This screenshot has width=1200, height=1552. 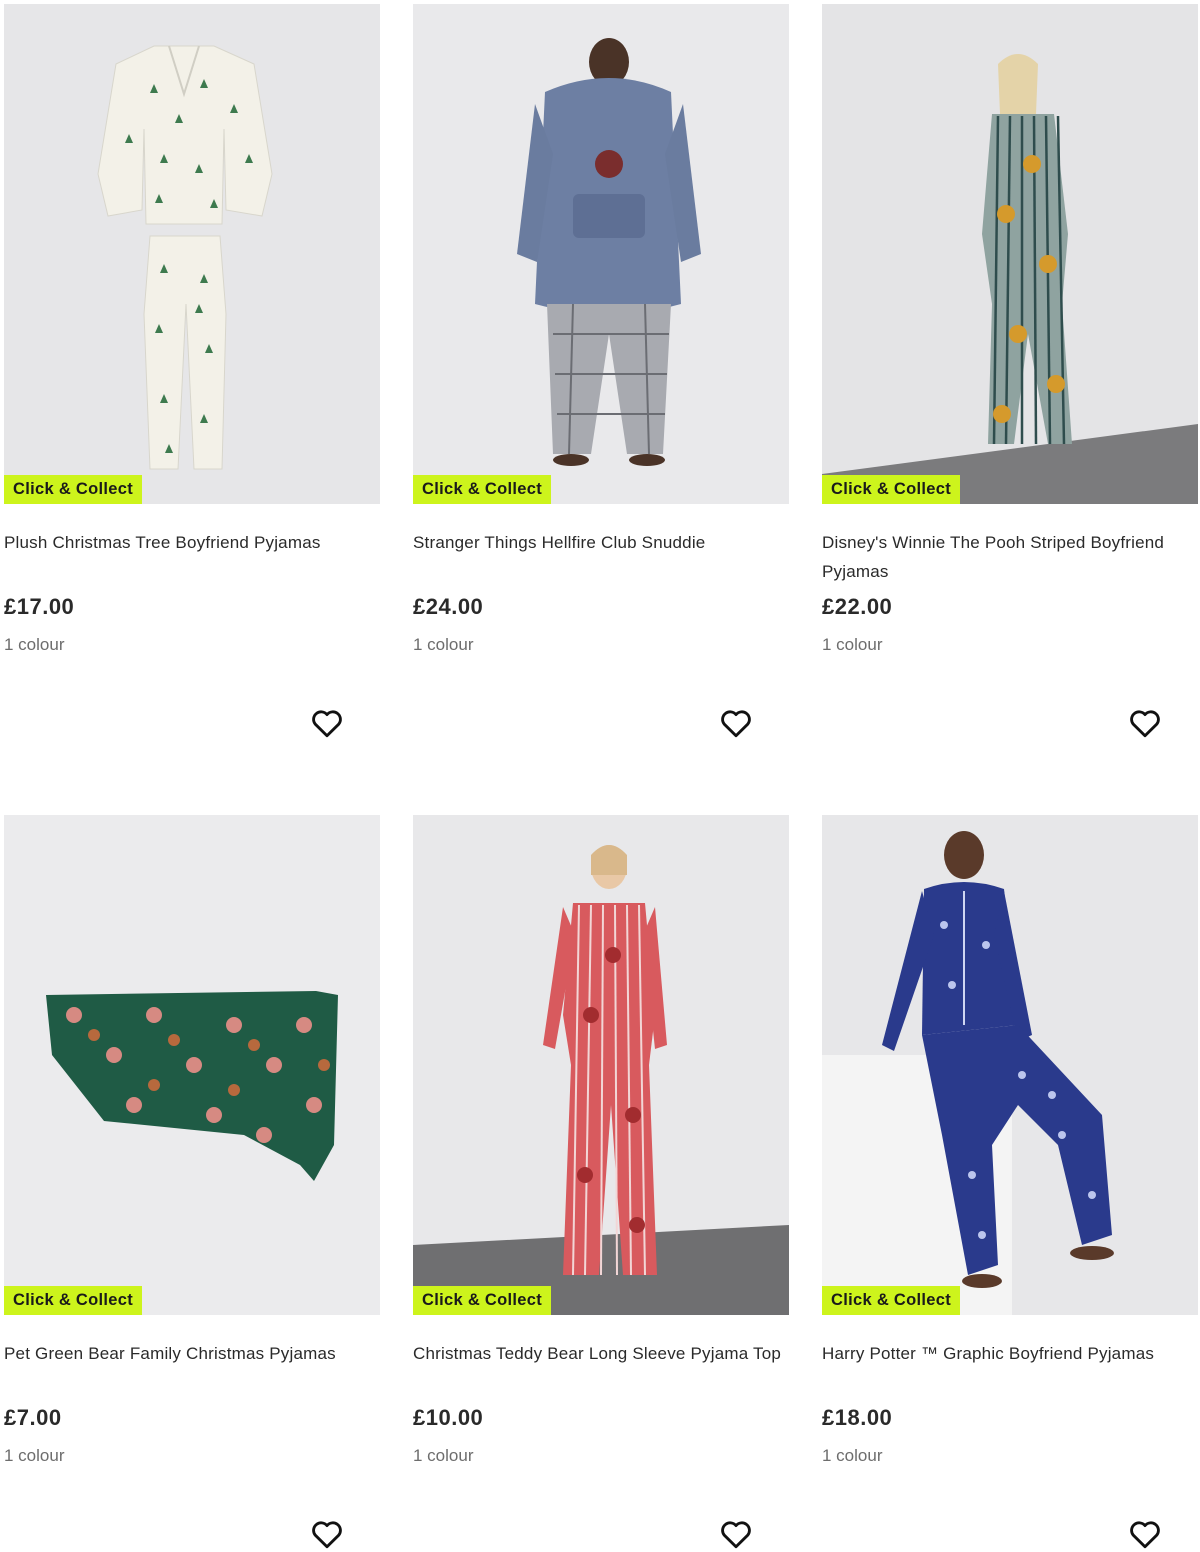 What do you see at coordinates (192, 1353) in the screenshot?
I see `product-title: Pet Green Bear Family Christmas Pyjamas` at bounding box center [192, 1353].